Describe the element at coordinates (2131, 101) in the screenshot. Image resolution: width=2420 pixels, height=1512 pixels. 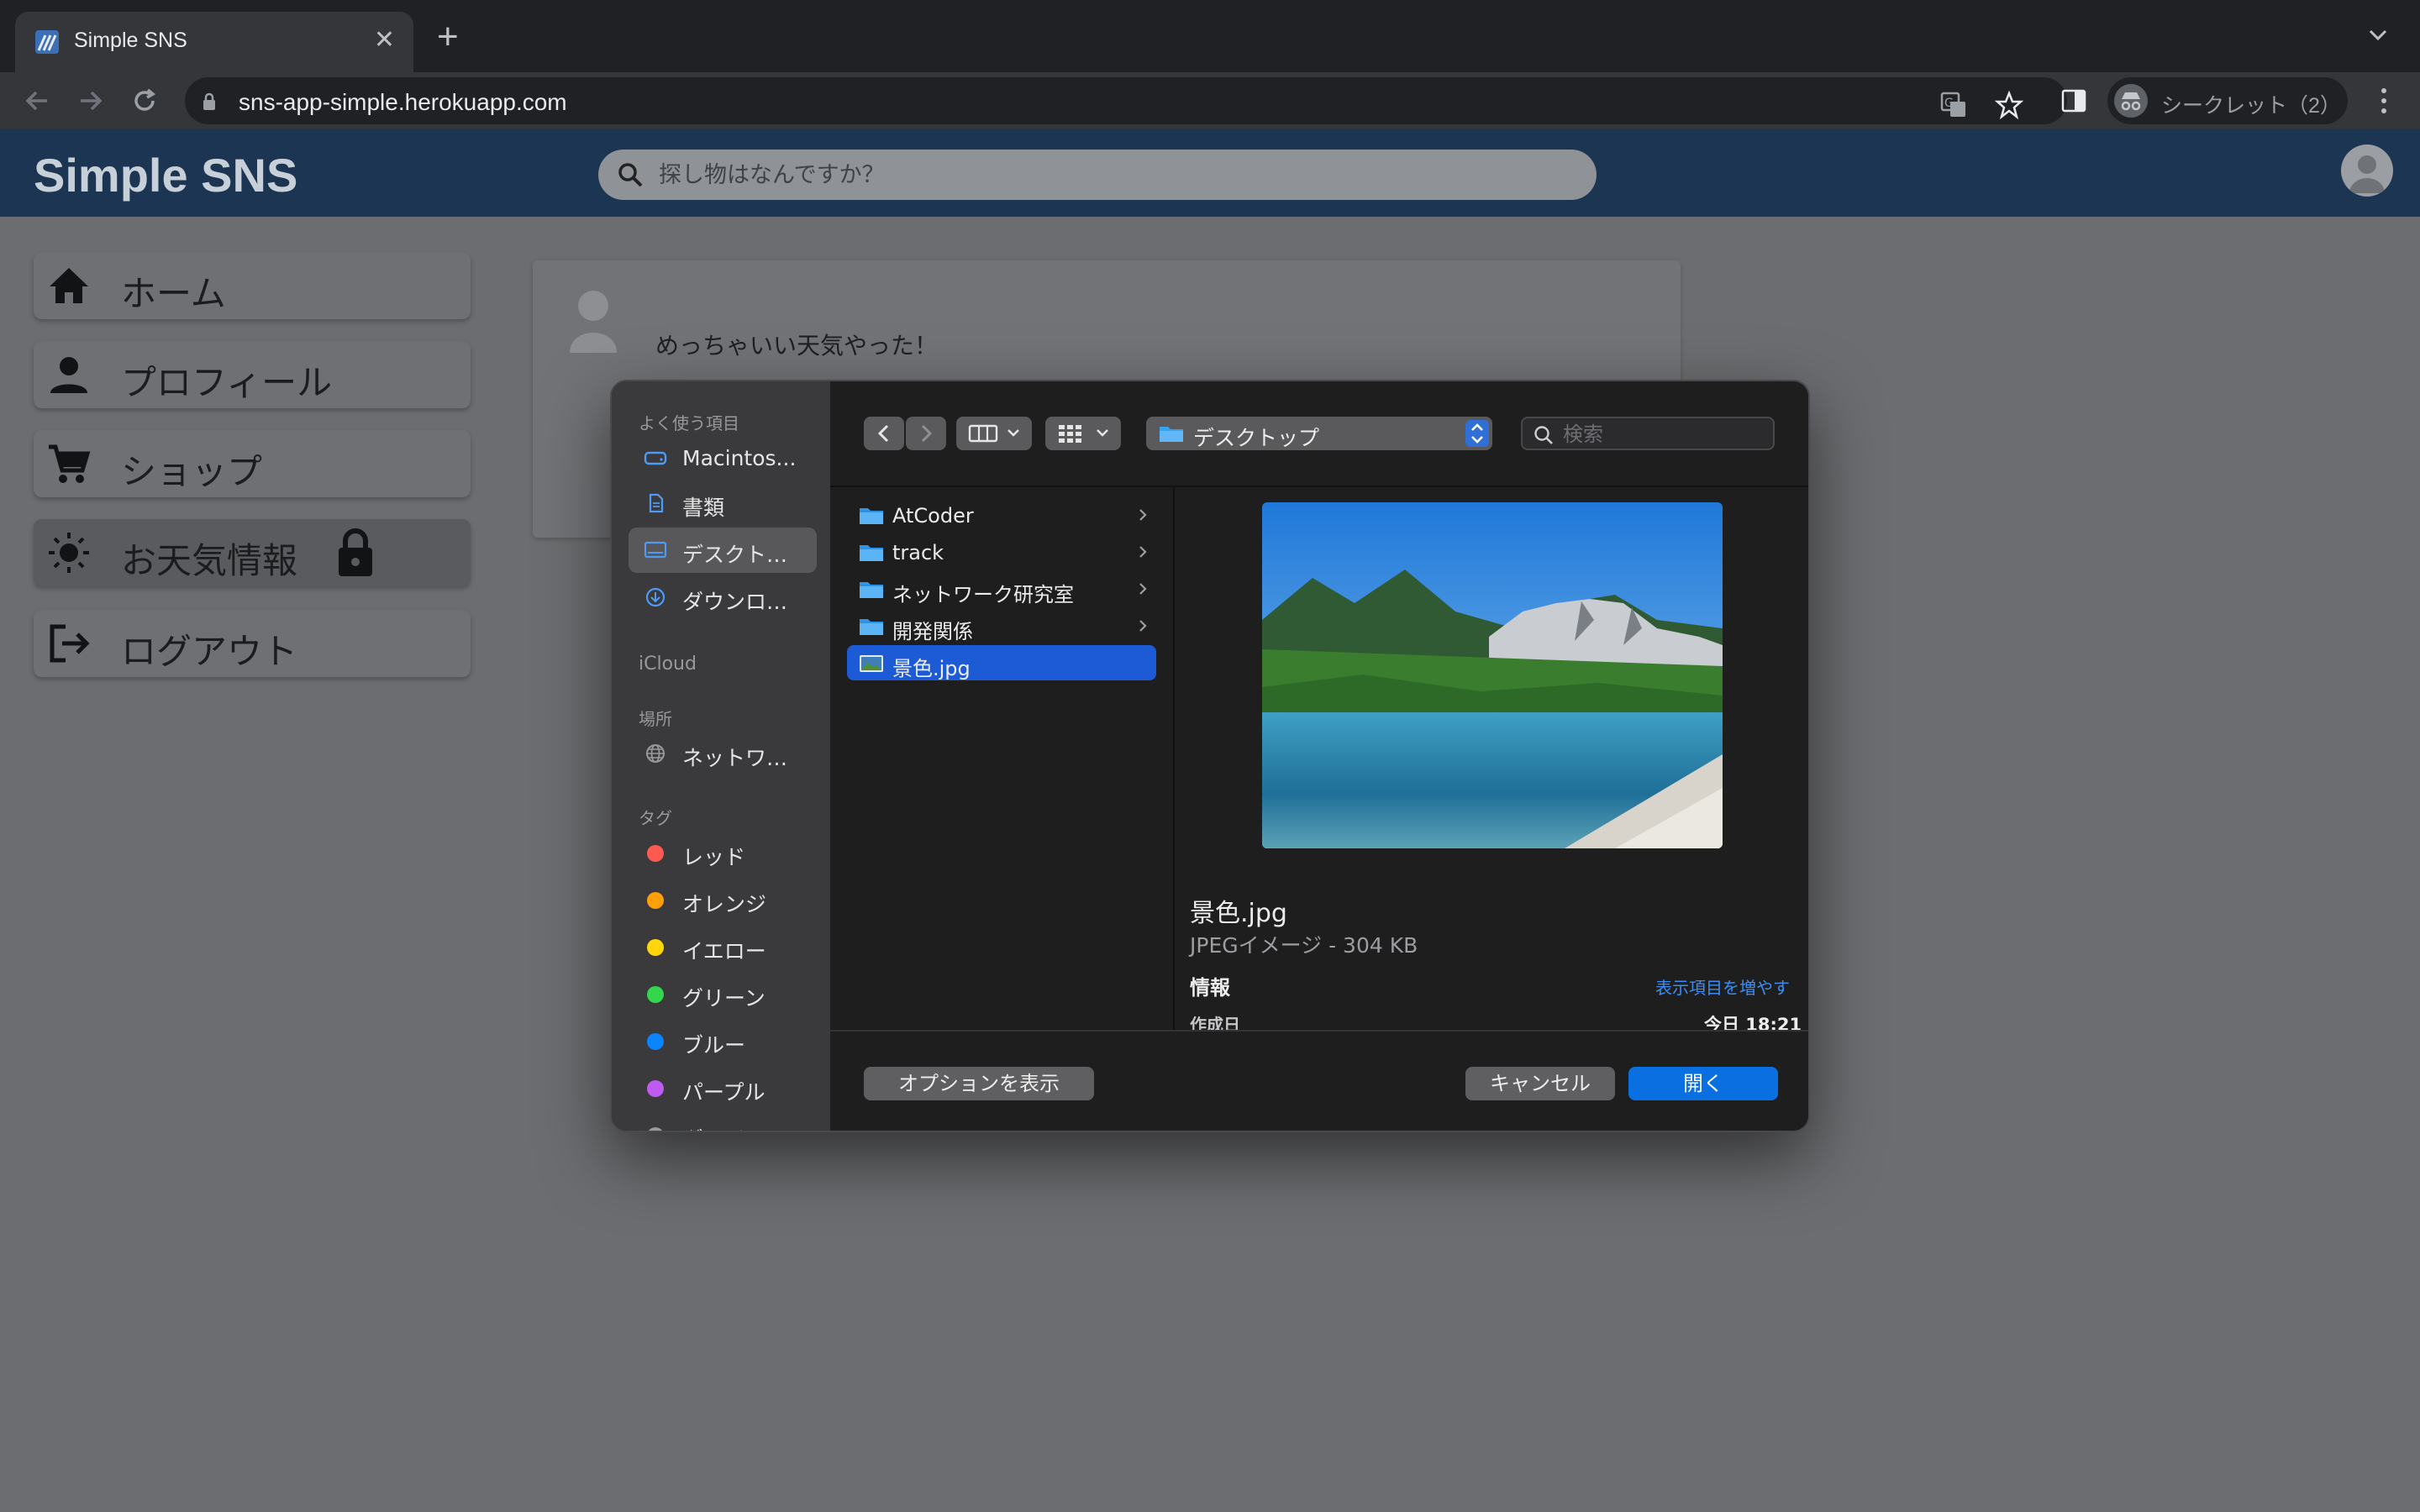
I see `incognito-icon` at that location.